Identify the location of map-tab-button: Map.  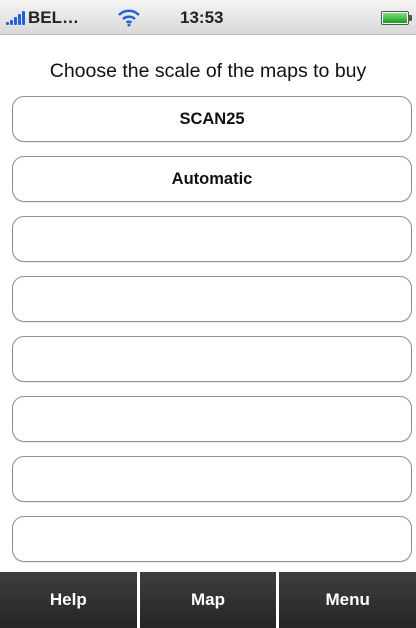
(208, 600).